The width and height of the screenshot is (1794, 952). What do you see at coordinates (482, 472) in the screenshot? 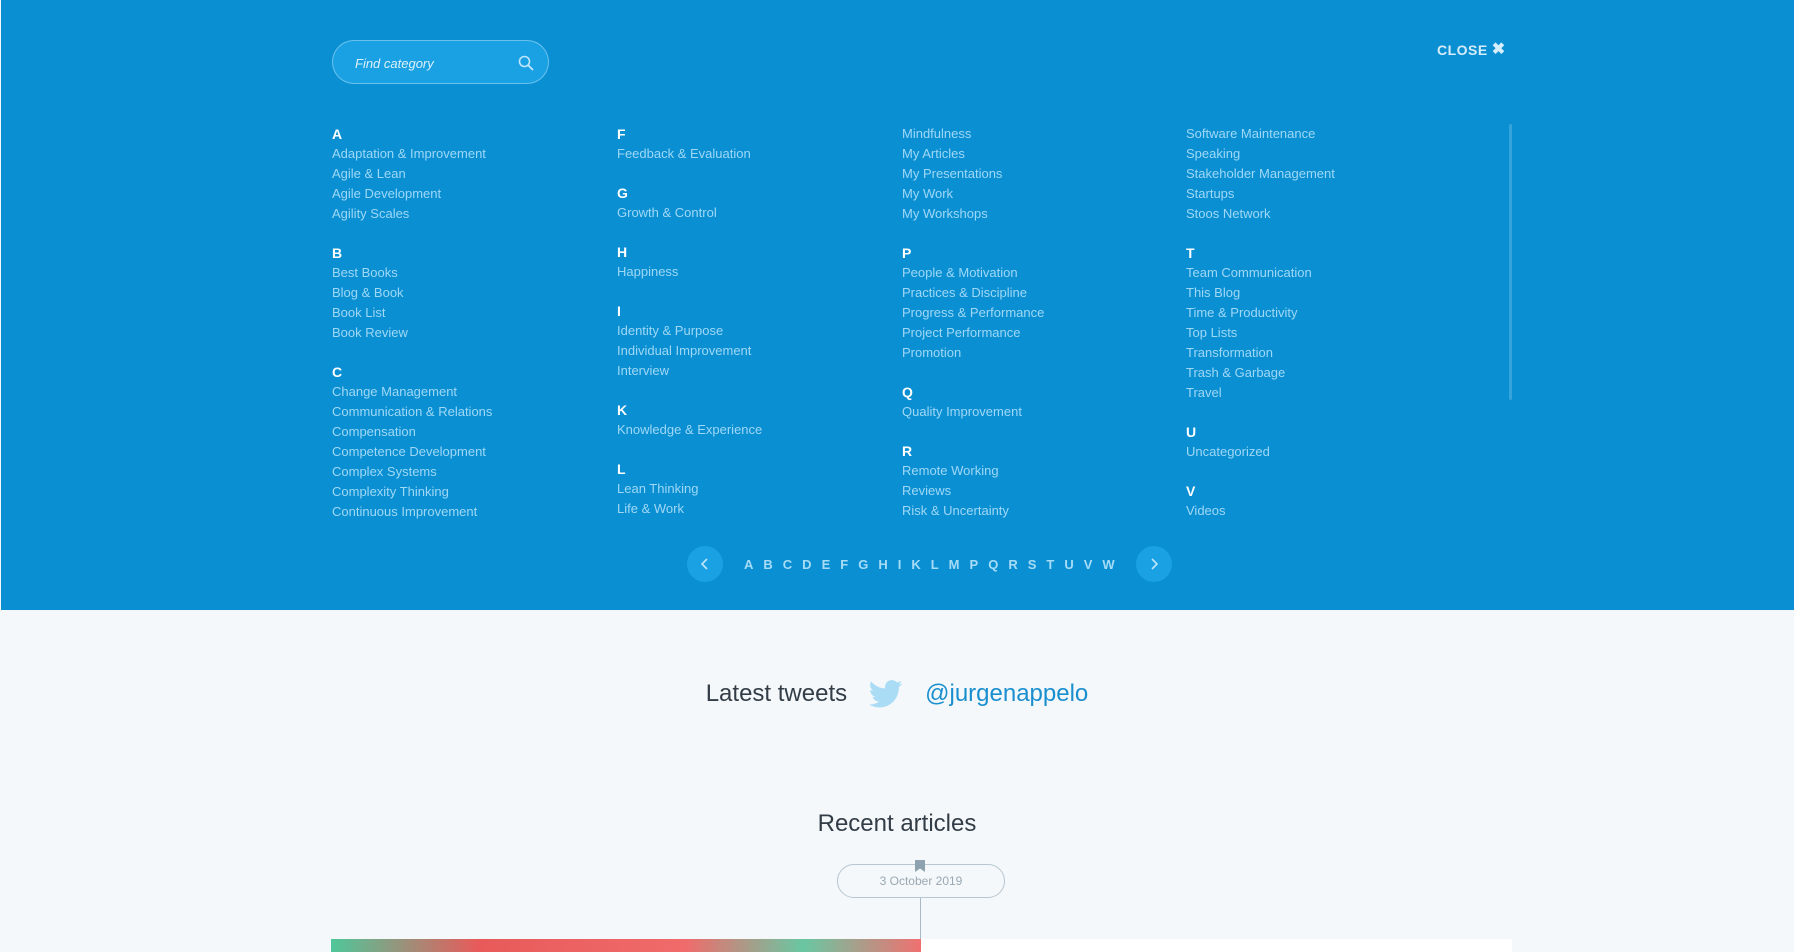
I see `category-link: Complex Systems` at bounding box center [482, 472].